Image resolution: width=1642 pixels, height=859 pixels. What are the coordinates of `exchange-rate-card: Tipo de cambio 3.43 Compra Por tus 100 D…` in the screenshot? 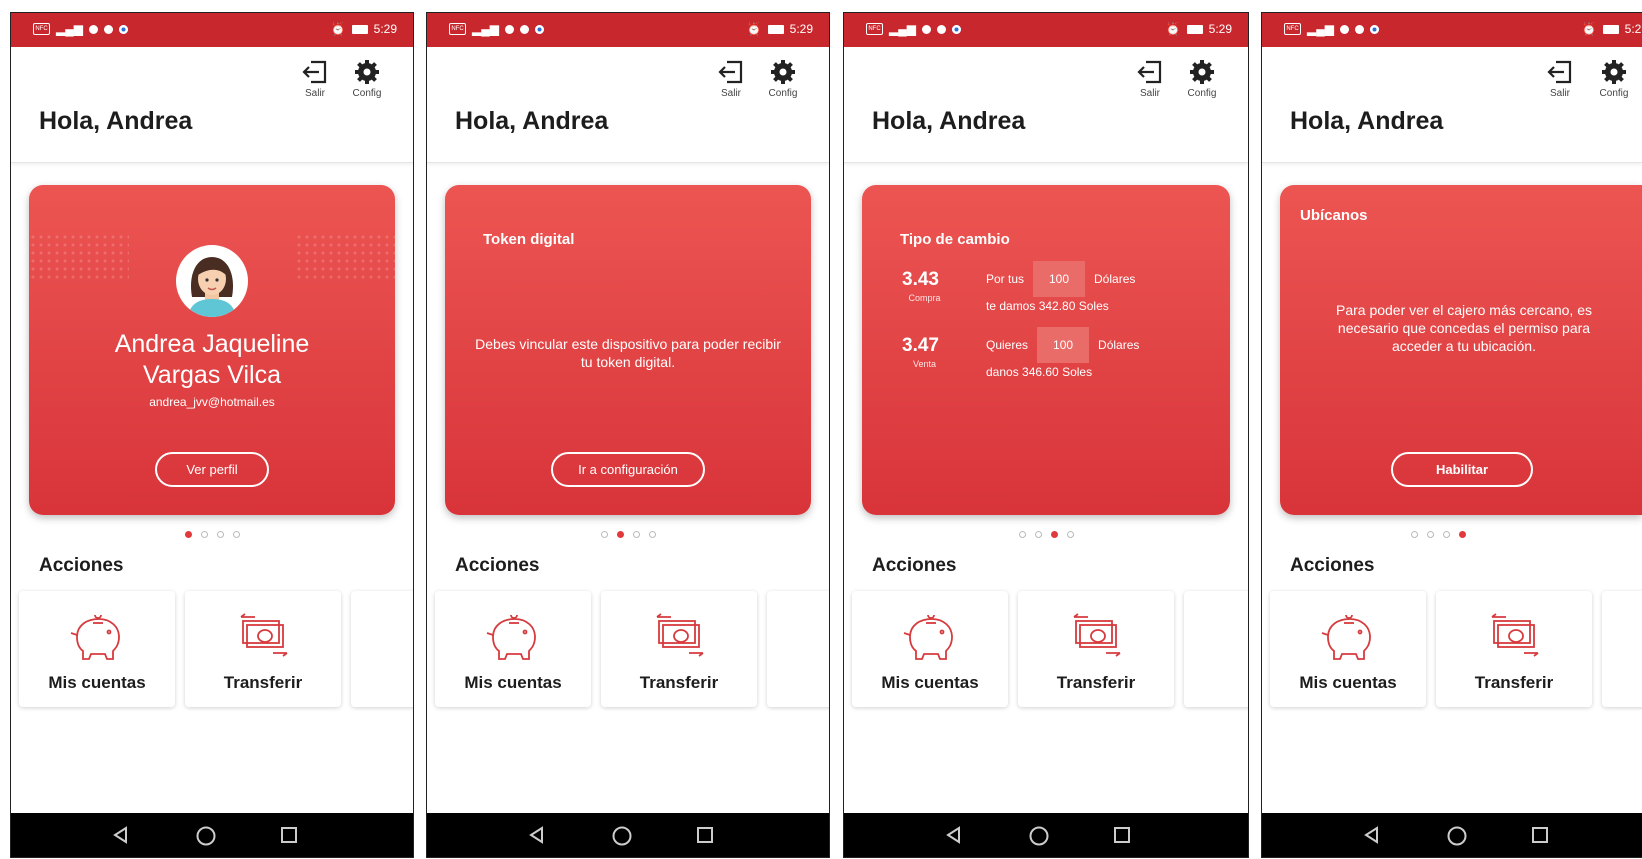 It's located at (1046, 350).